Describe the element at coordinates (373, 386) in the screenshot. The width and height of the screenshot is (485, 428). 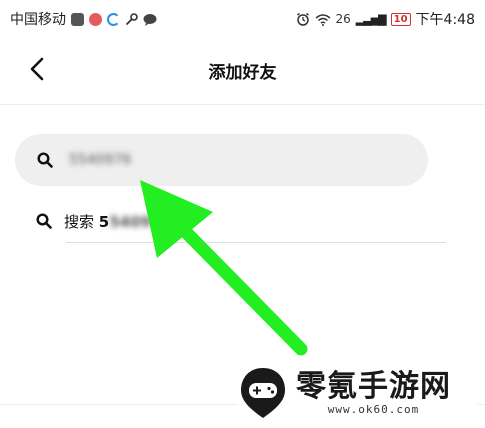
I see `watermark-brand: 零氪手游网` at that location.